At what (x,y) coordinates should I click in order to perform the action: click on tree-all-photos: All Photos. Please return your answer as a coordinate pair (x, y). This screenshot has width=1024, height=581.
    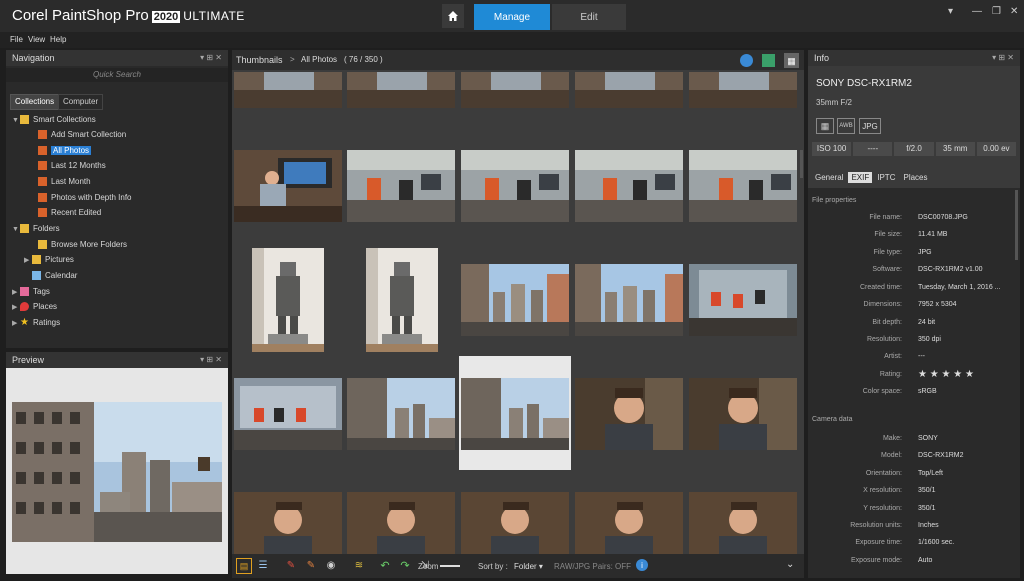
    Looking at the image, I should click on (65, 150).